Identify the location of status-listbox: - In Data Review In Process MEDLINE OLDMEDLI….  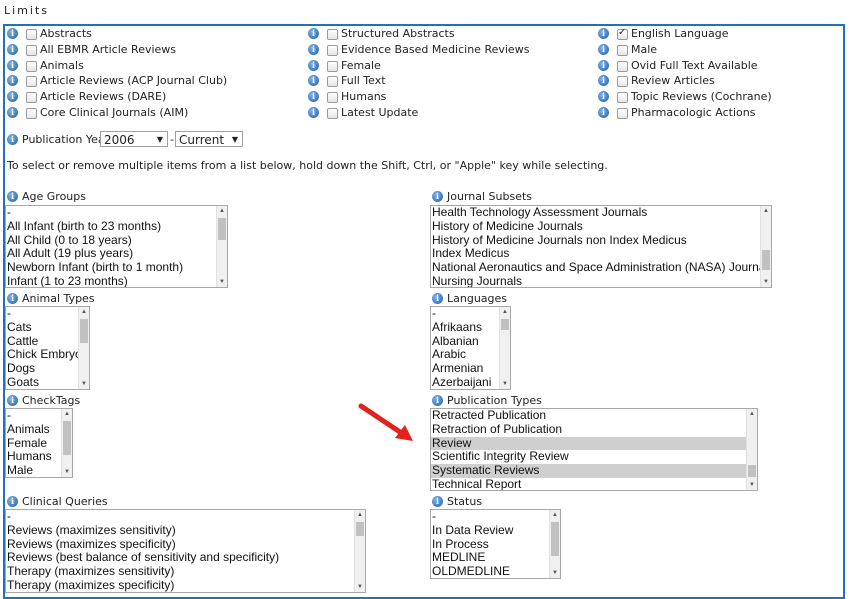
(495, 544).